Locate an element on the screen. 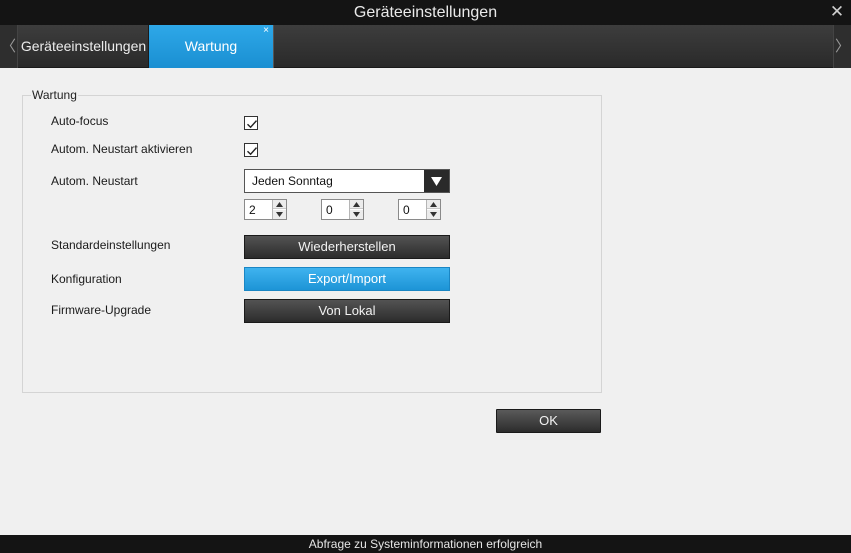 This screenshot has width=851, height=553. chevron-left-icon: 〈 is located at coordinates (9, 46).